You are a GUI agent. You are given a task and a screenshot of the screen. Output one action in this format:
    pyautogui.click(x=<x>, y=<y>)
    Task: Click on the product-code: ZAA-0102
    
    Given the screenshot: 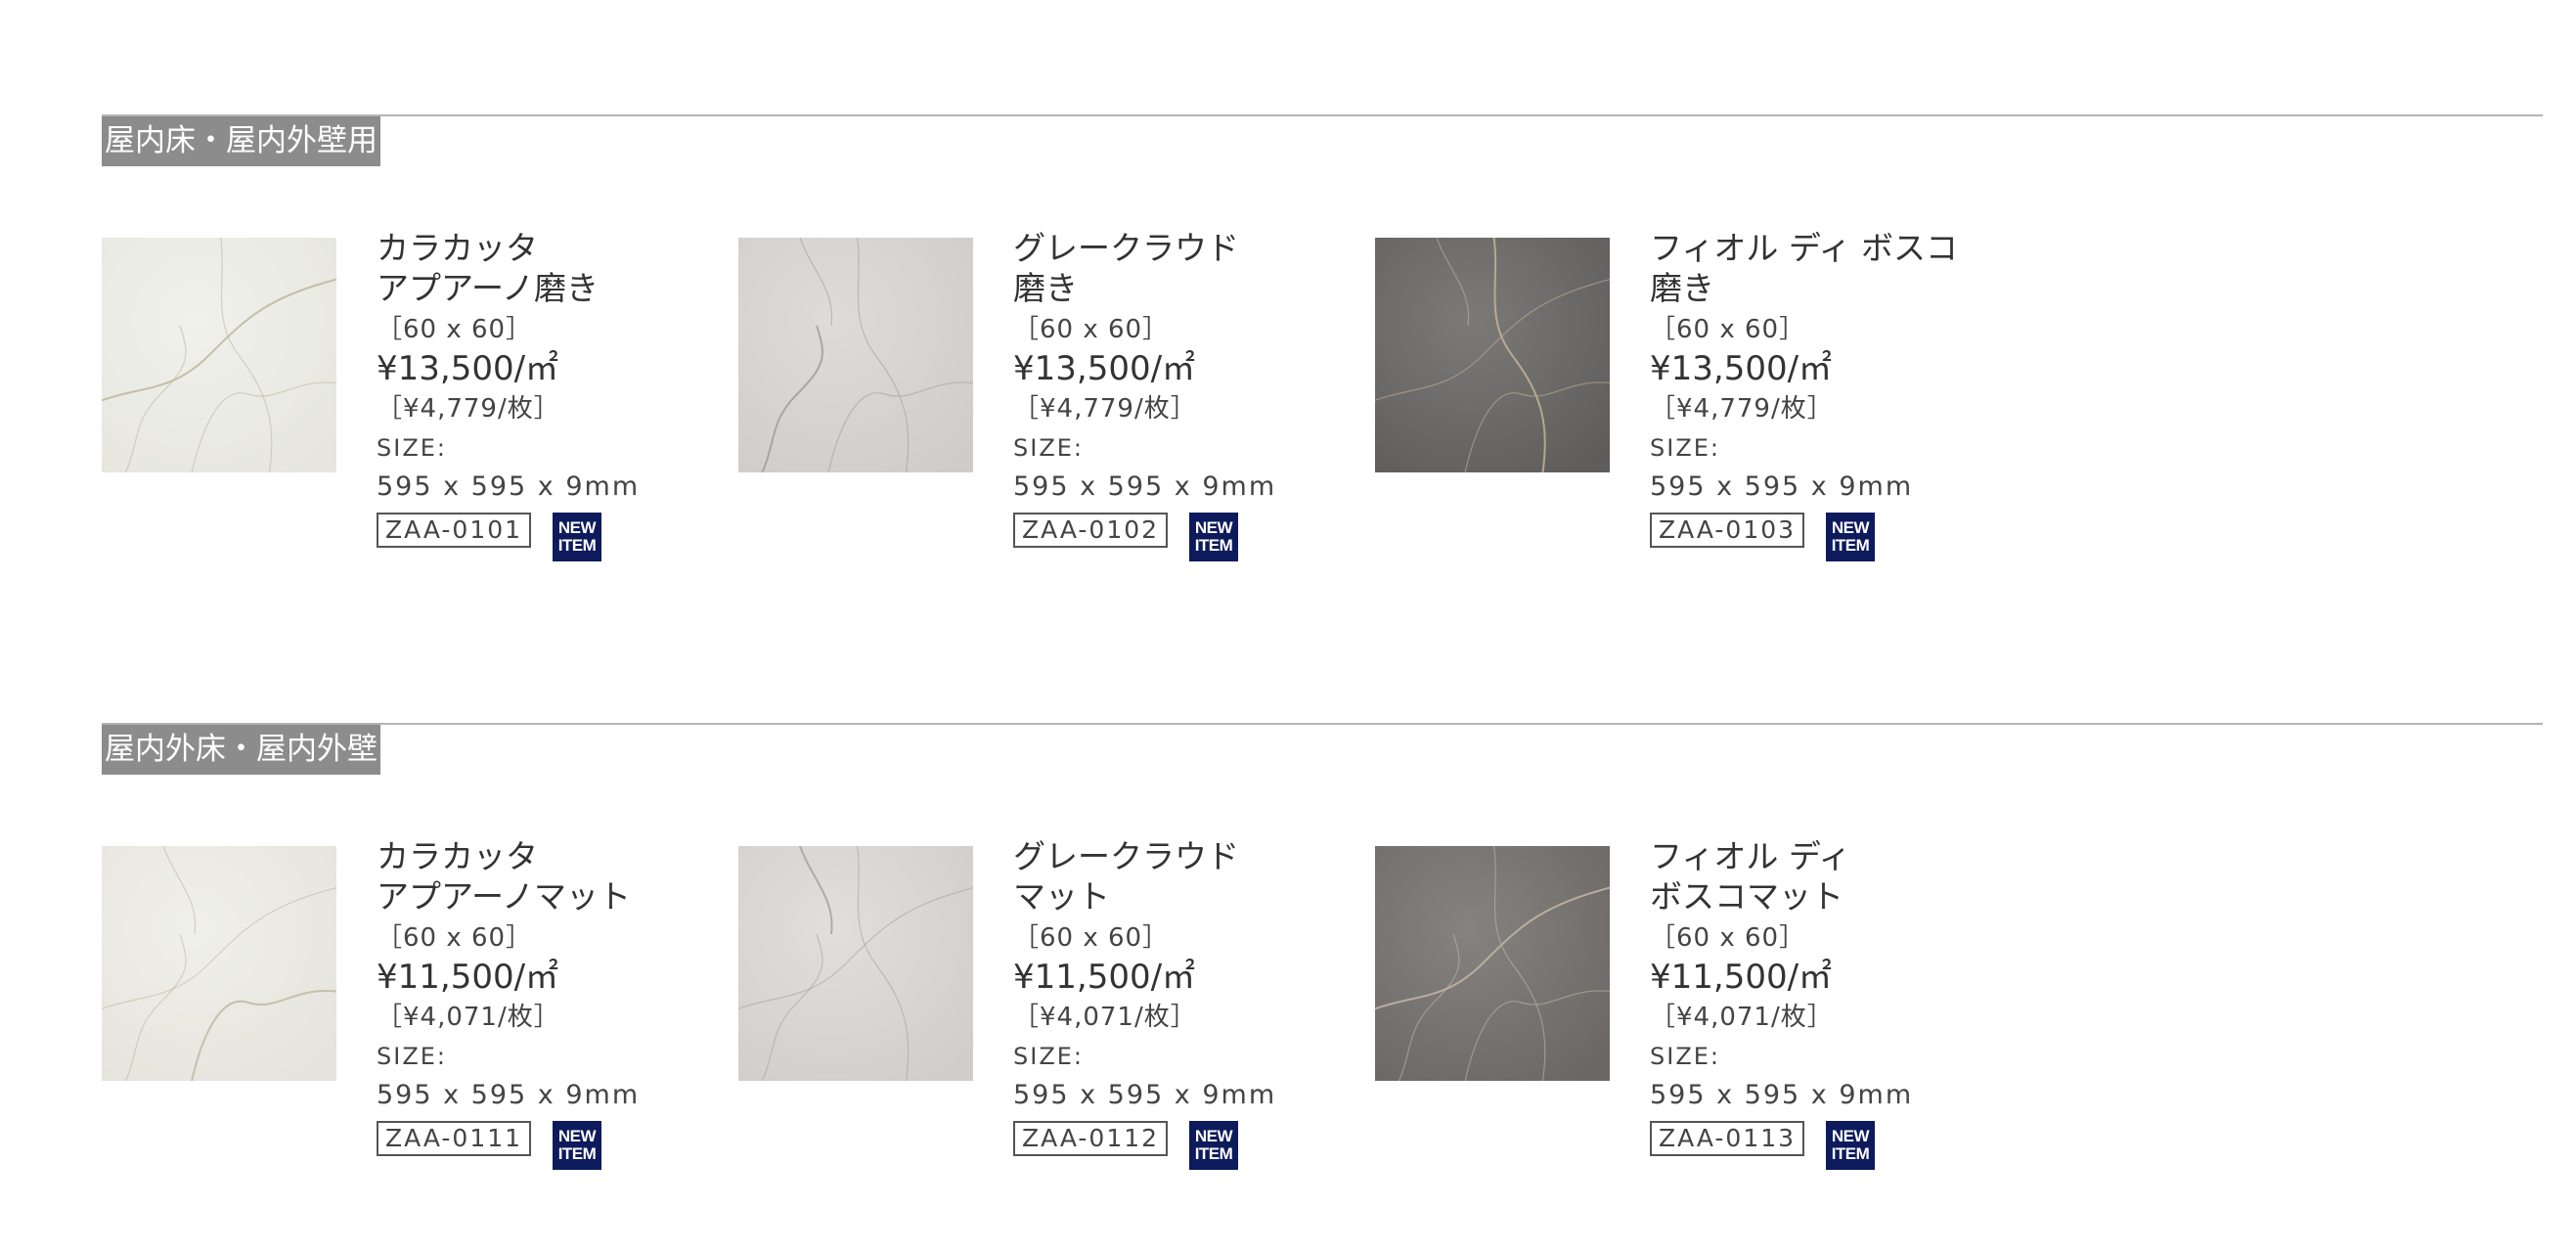 What is the action you would take?
    pyautogui.click(x=1090, y=530)
    